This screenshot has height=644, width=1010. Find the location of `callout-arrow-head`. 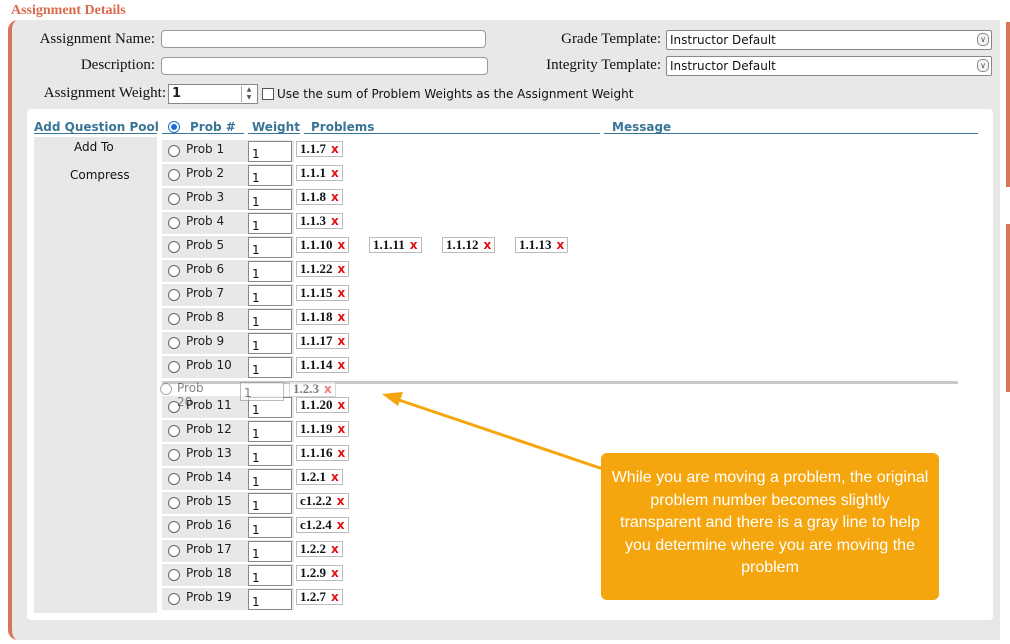

callout-arrow-head is located at coordinates (392, 399).